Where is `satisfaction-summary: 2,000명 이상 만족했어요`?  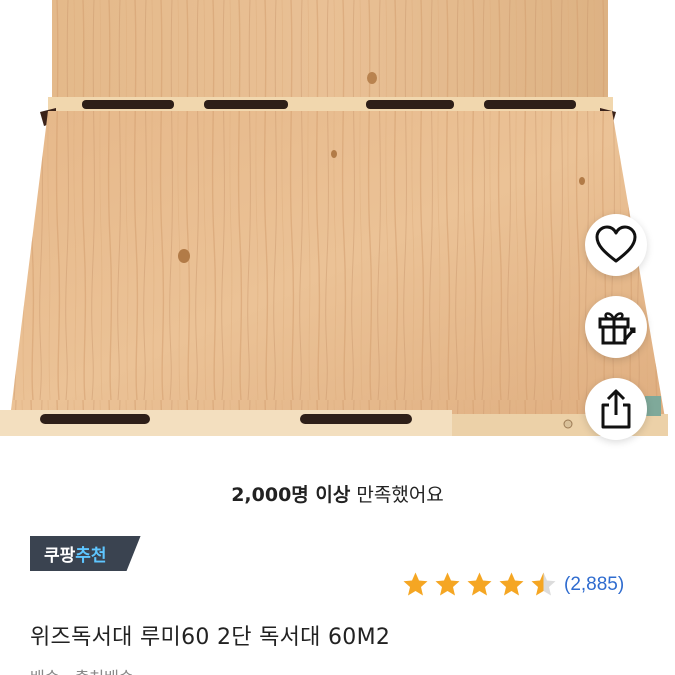 satisfaction-summary: 2,000명 이상 만족했어요 is located at coordinates (337, 493).